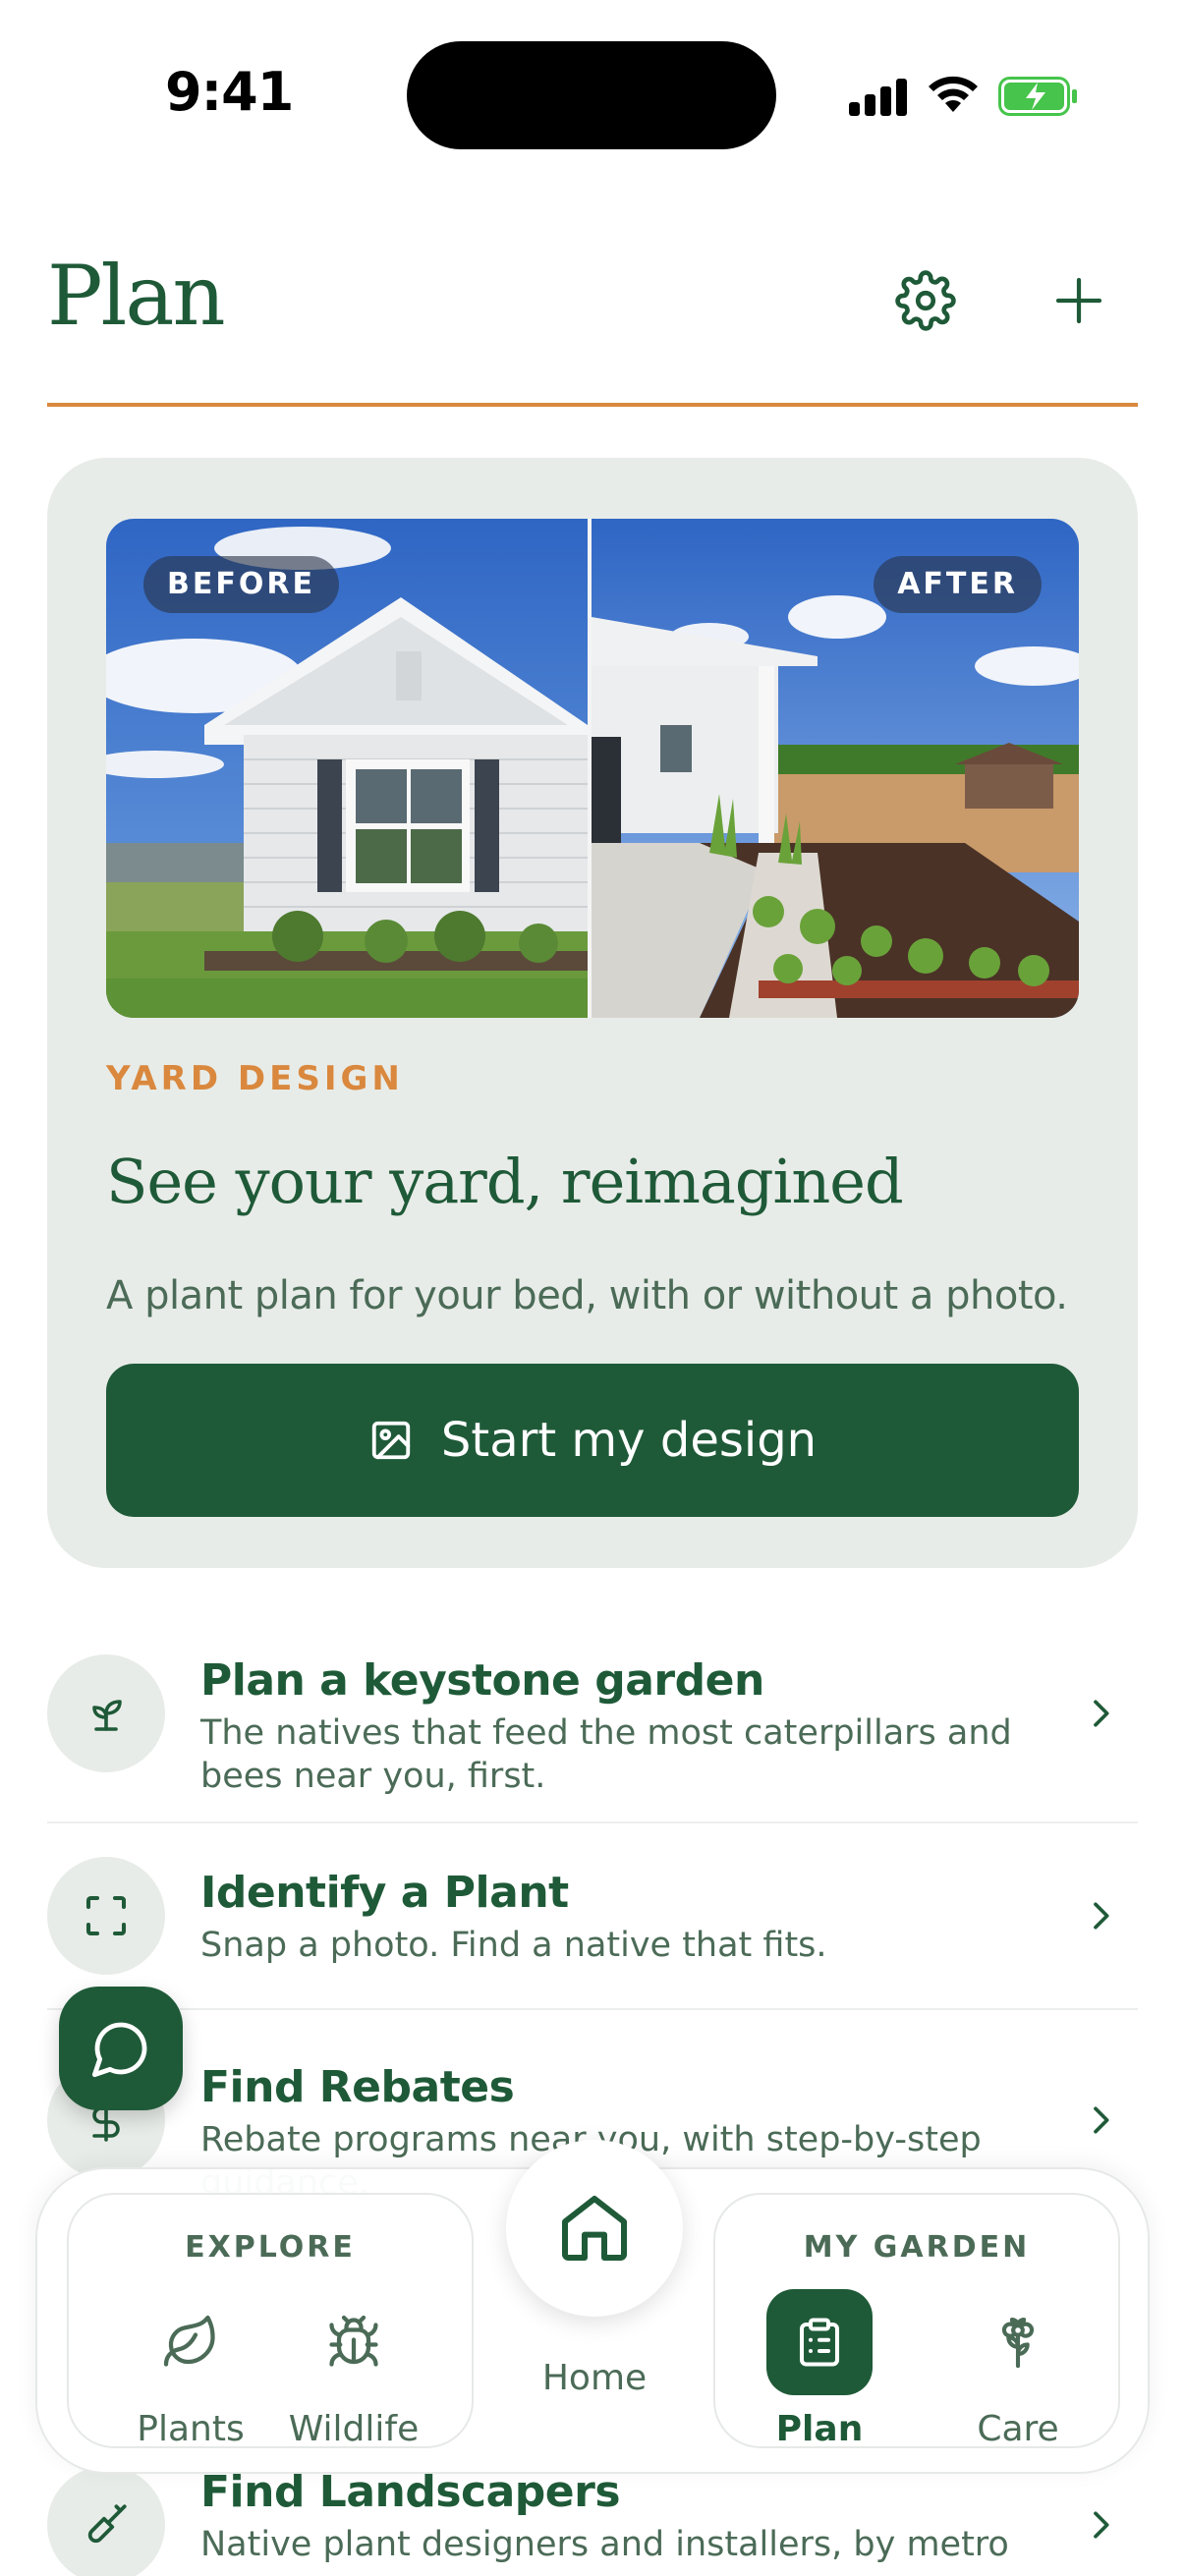 The image size is (1185, 2576). Describe the element at coordinates (819, 2429) in the screenshot. I see `nav-plan-label: Plan` at that location.